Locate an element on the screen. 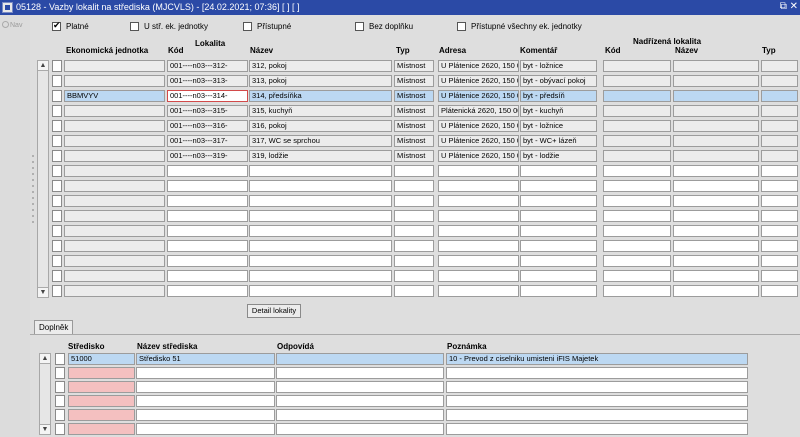 The height and width of the screenshot is (437, 800). nav-button: Nav is located at coordinates (12, 25).